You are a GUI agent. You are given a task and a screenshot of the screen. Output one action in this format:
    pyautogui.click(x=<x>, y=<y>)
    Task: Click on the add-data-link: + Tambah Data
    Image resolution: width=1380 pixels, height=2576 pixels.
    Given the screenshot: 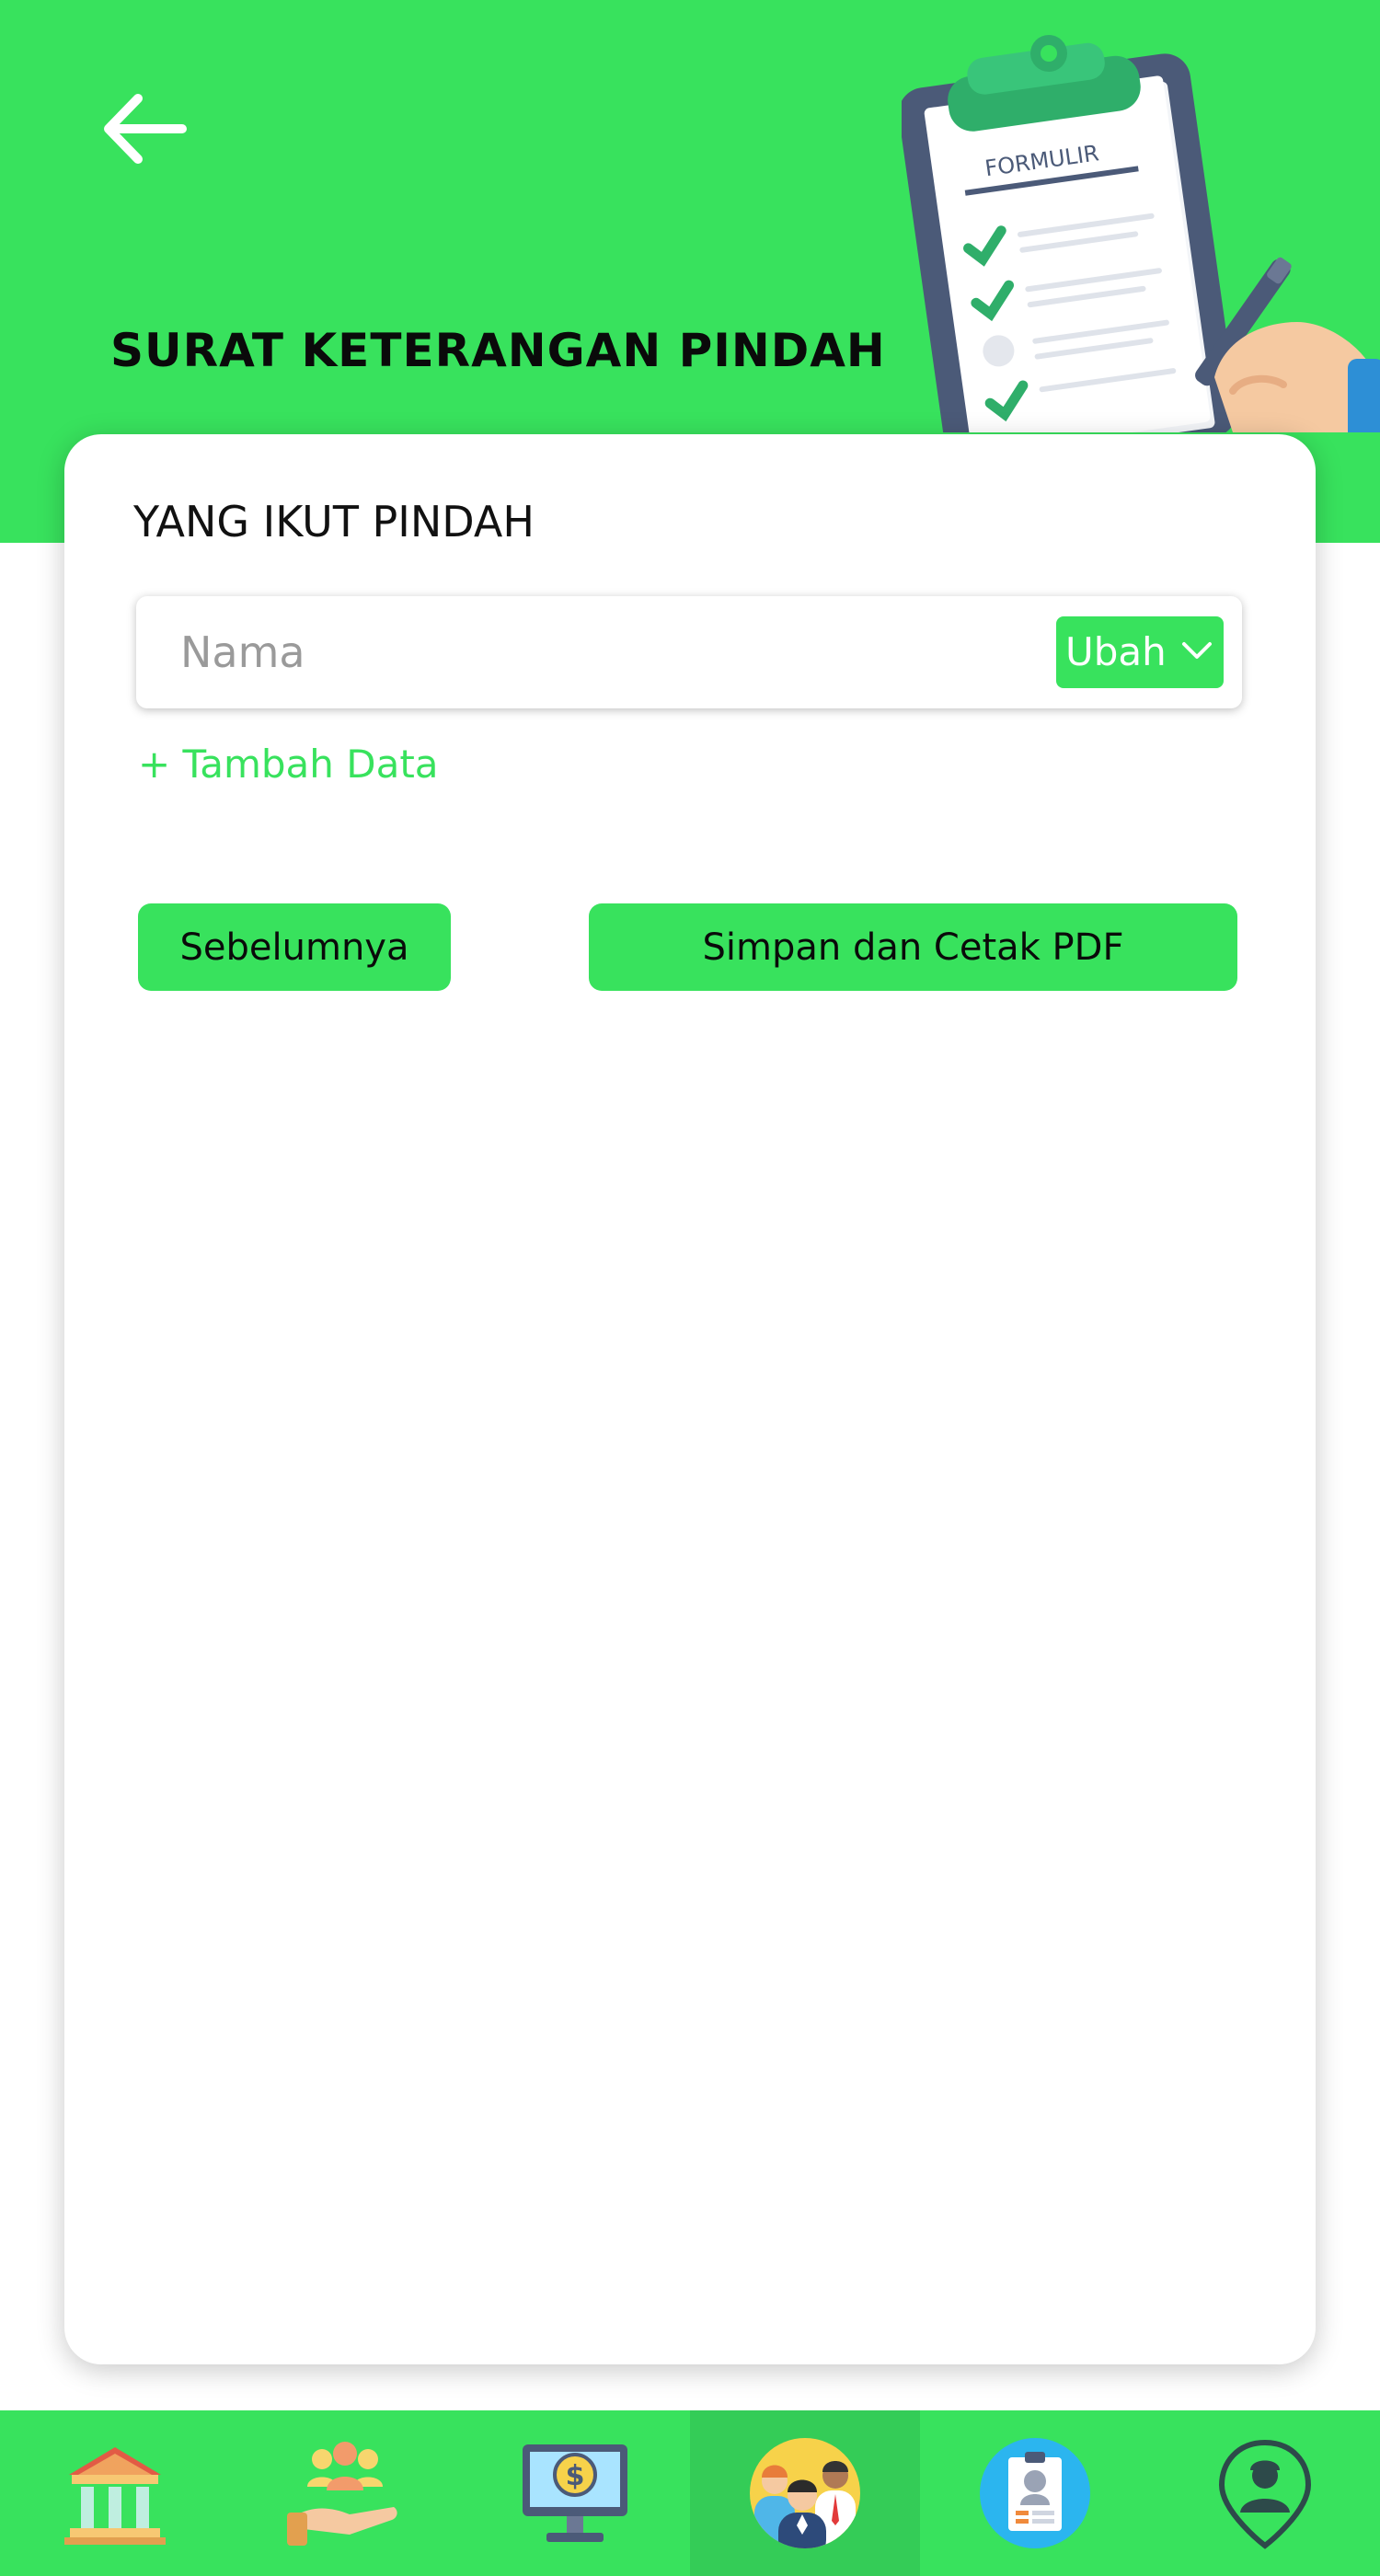 What is the action you would take?
    pyautogui.click(x=288, y=764)
    